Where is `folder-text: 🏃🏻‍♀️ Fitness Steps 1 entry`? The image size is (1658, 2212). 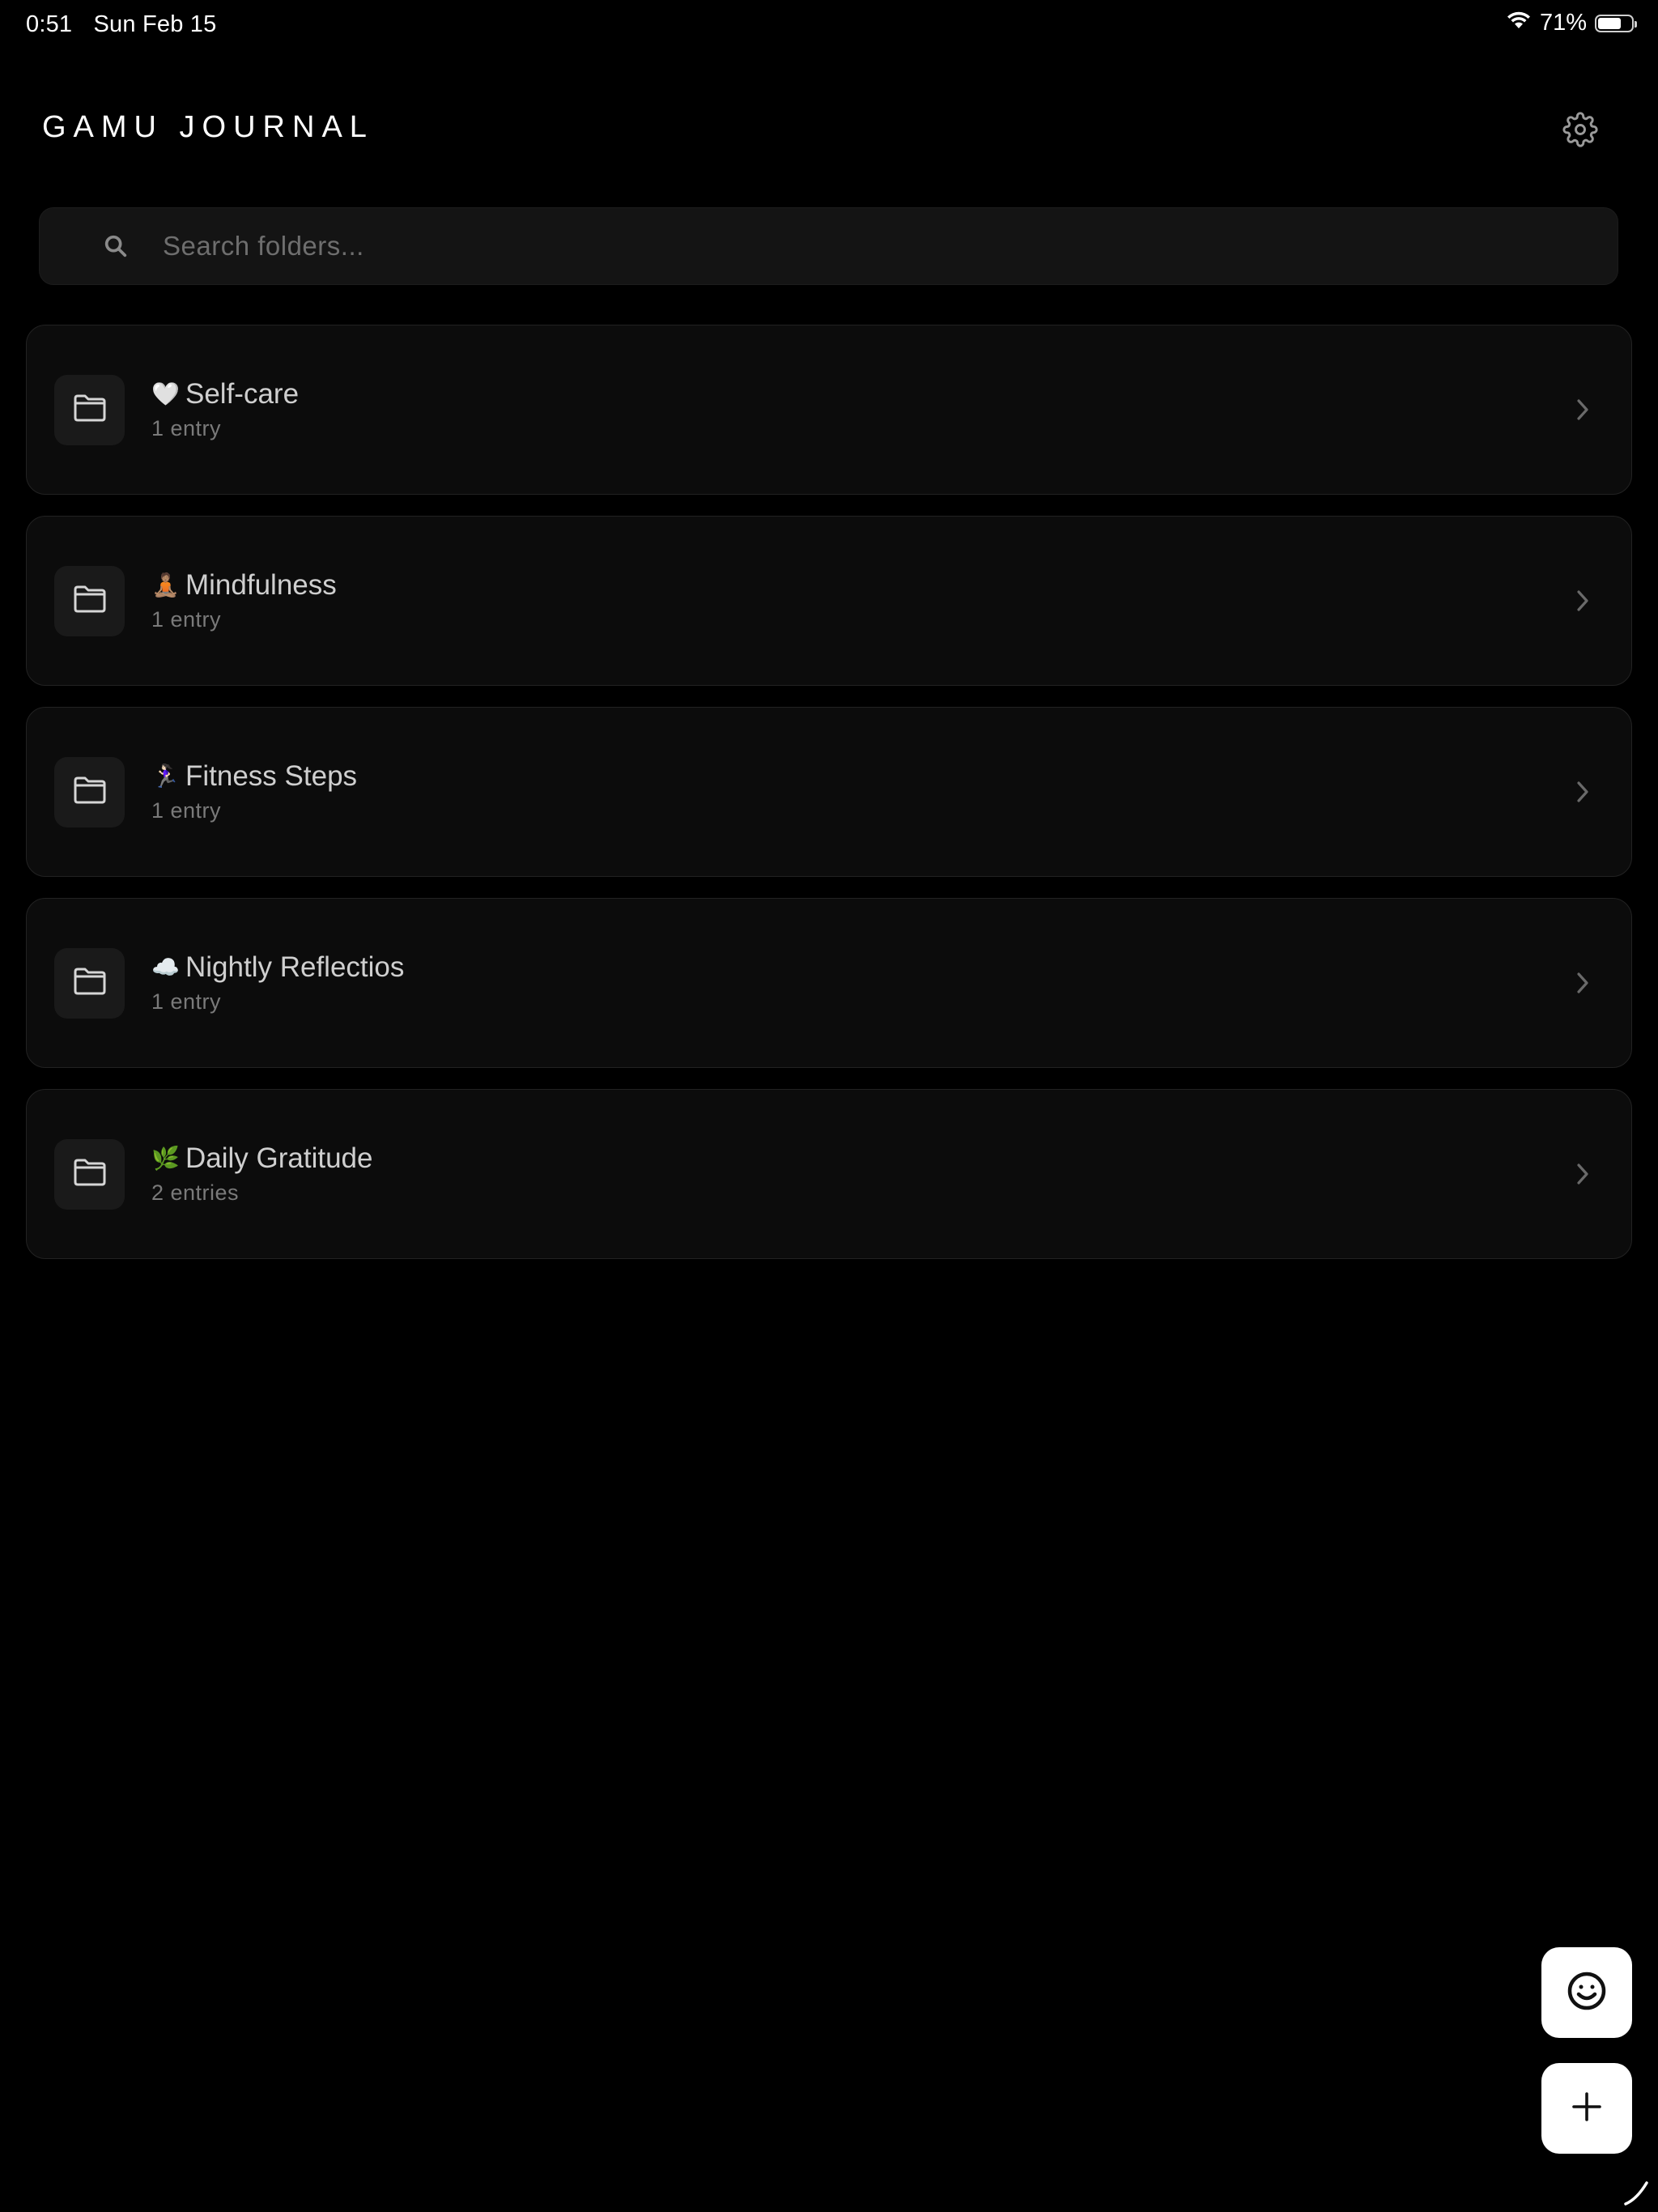 folder-text: 🏃🏻‍♀️ Fitness Steps 1 entry is located at coordinates (254, 791).